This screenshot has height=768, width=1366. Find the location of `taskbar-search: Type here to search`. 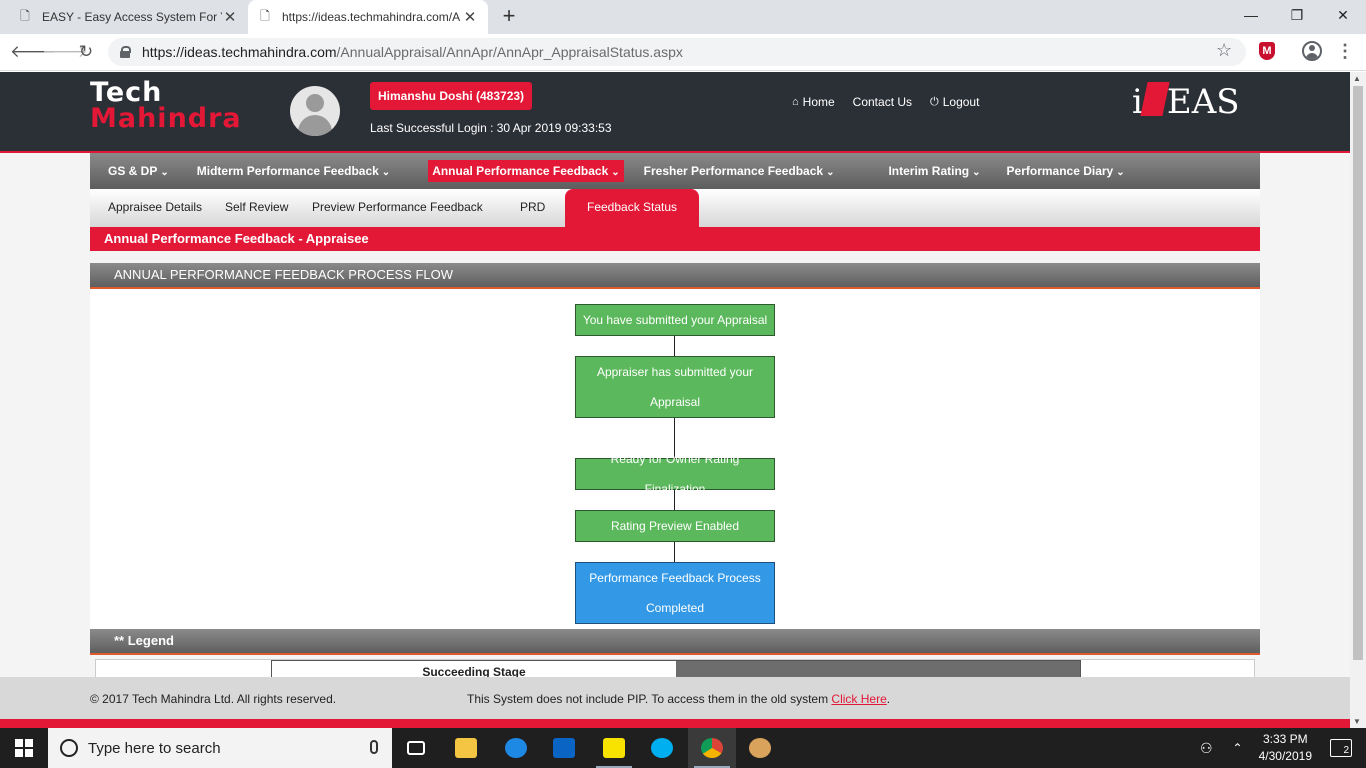

taskbar-search: Type here to search is located at coordinates (220, 748).